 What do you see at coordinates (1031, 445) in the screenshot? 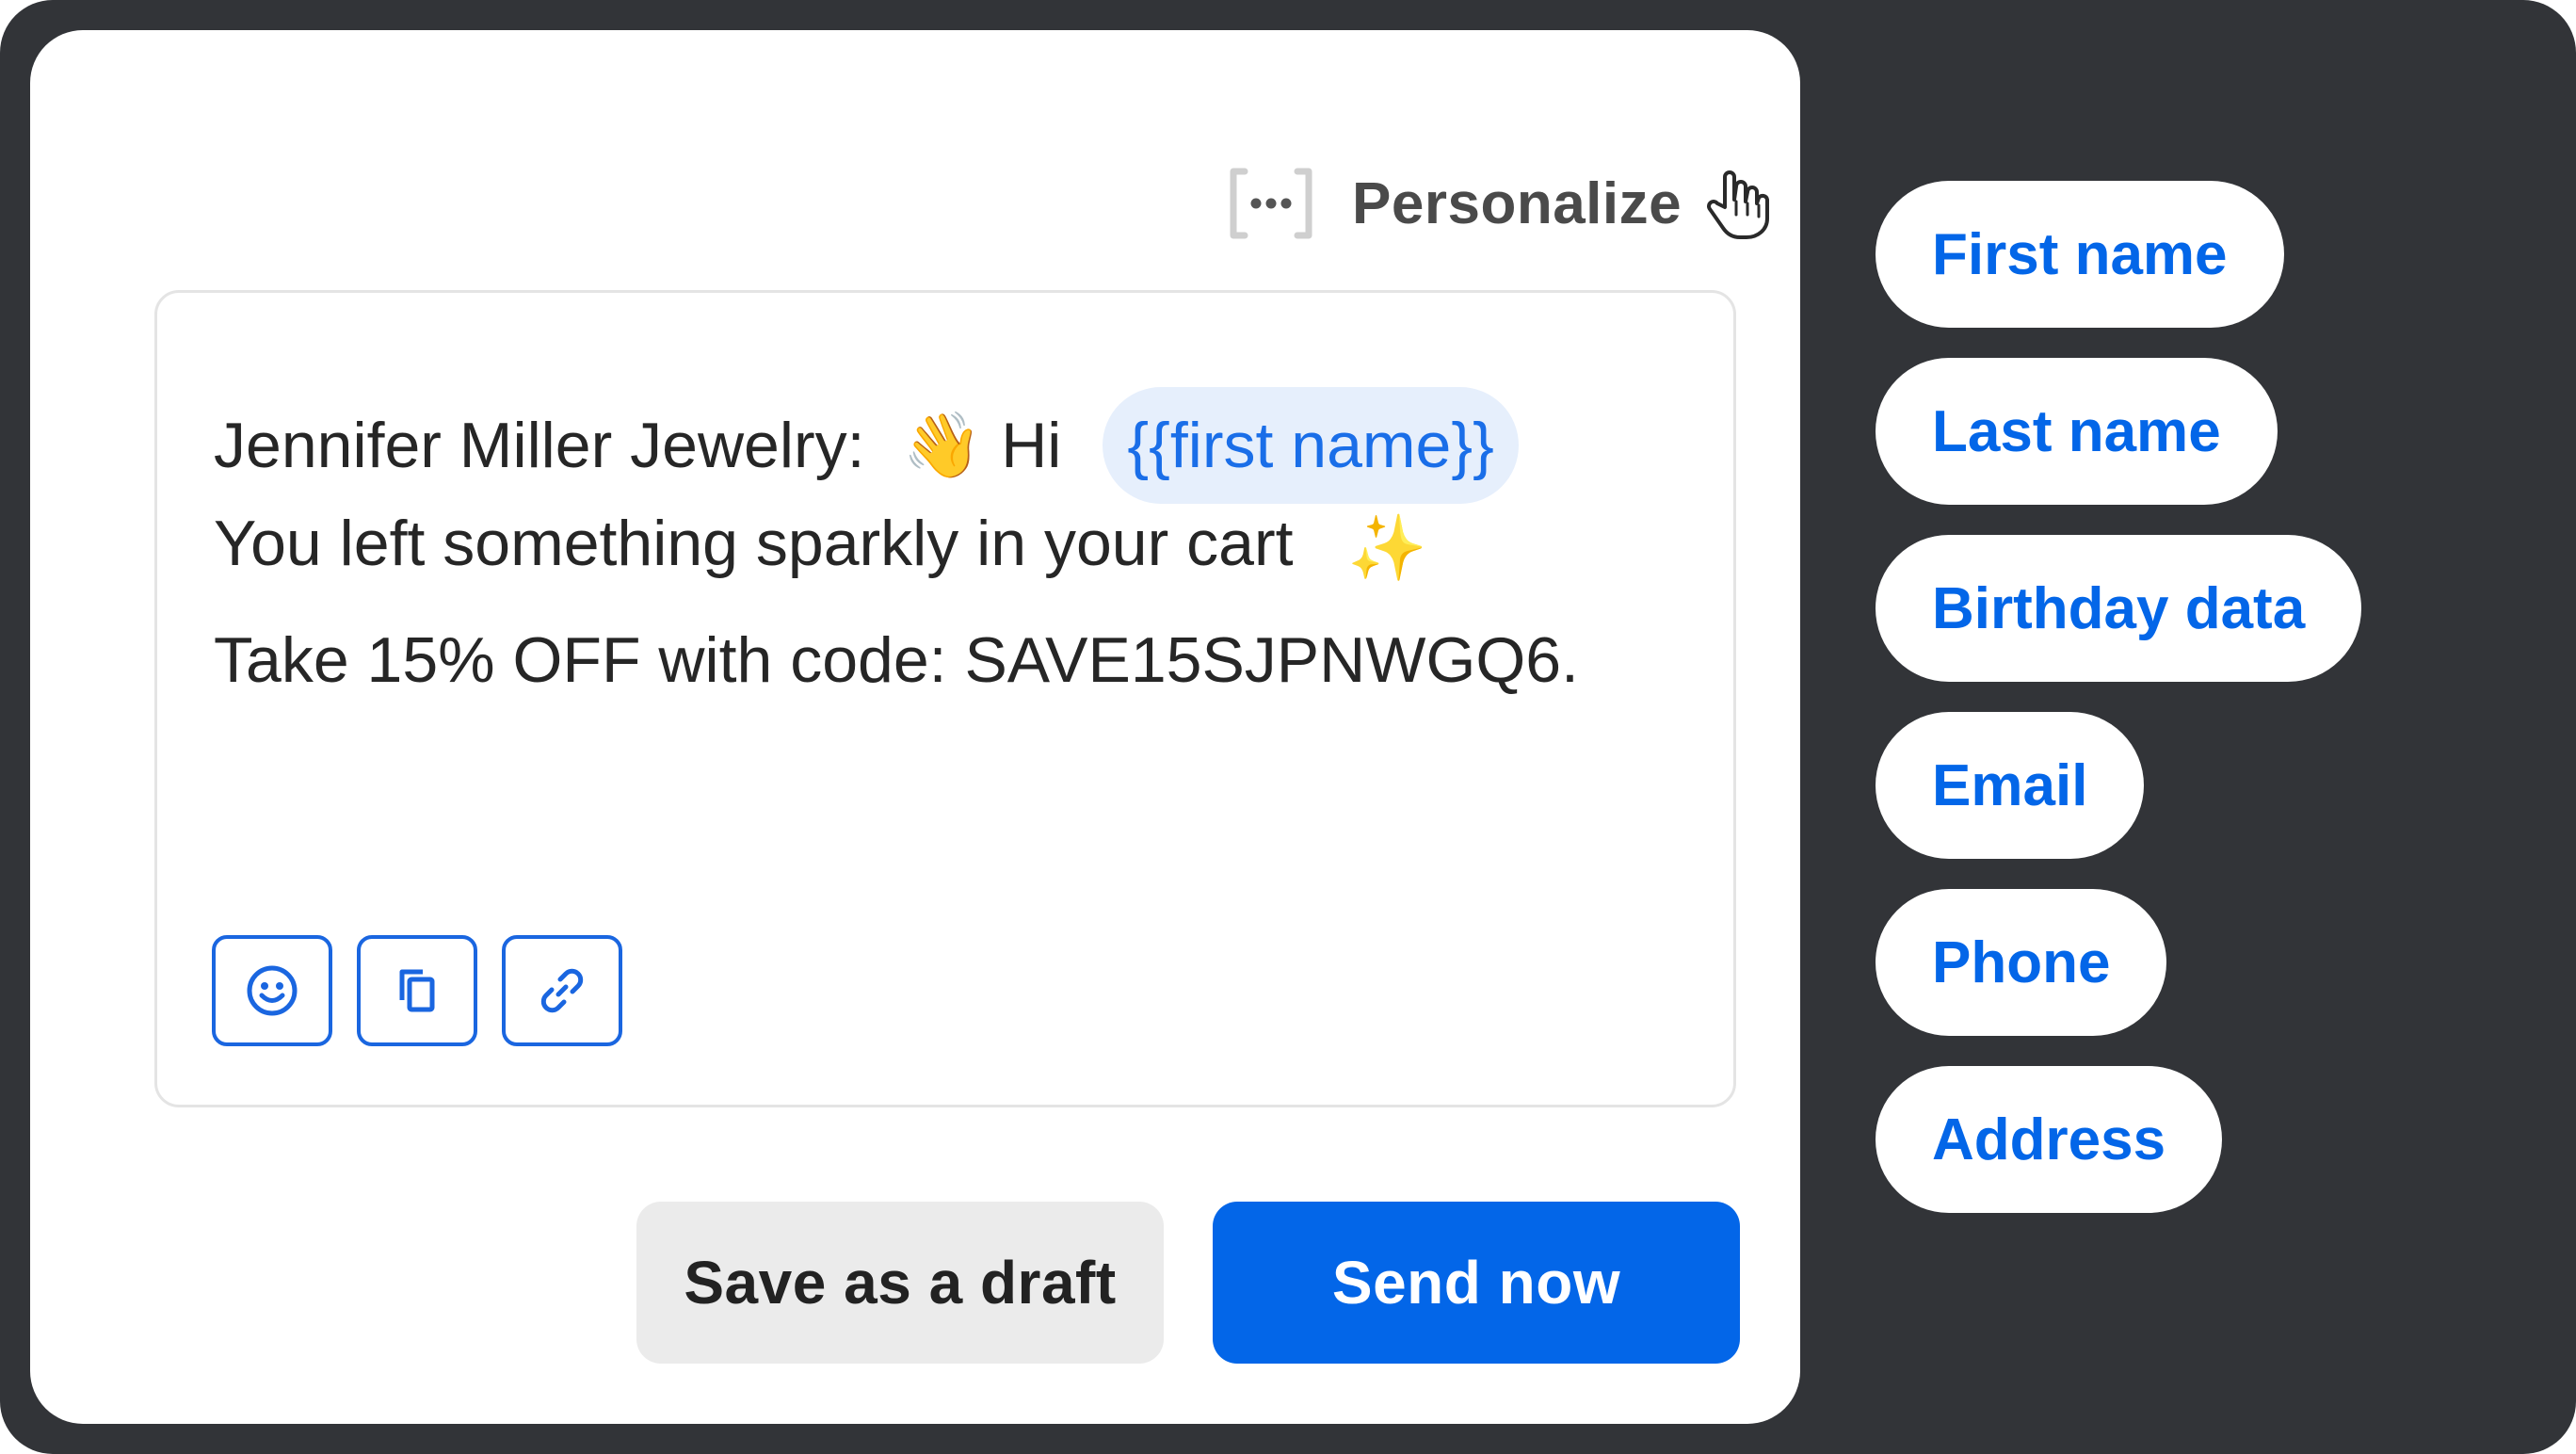
I see `greeting-text: Hi` at bounding box center [1031, 445].